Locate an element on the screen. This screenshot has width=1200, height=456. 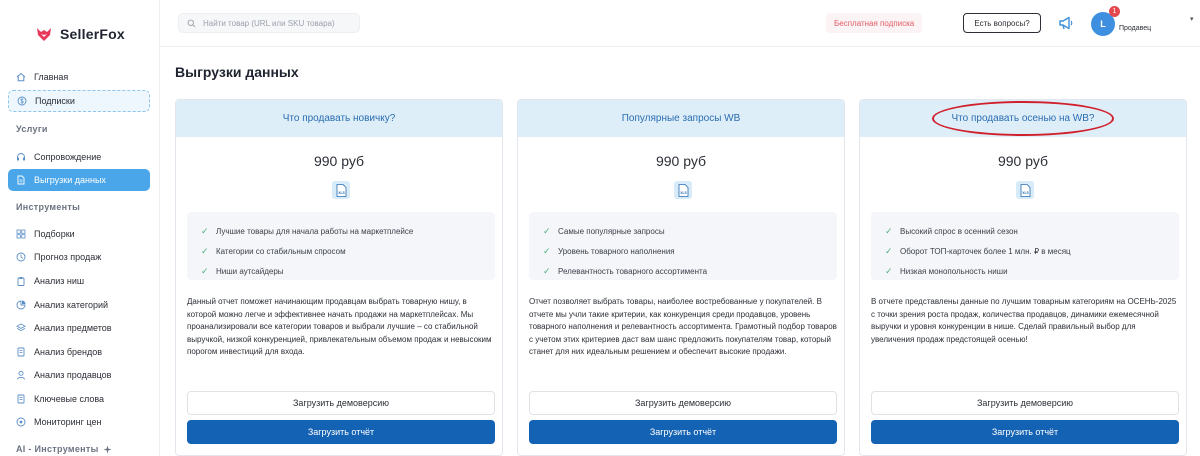
highlight-circle: Что продавать осенью на WB? is located at coordinates (1023, 118).